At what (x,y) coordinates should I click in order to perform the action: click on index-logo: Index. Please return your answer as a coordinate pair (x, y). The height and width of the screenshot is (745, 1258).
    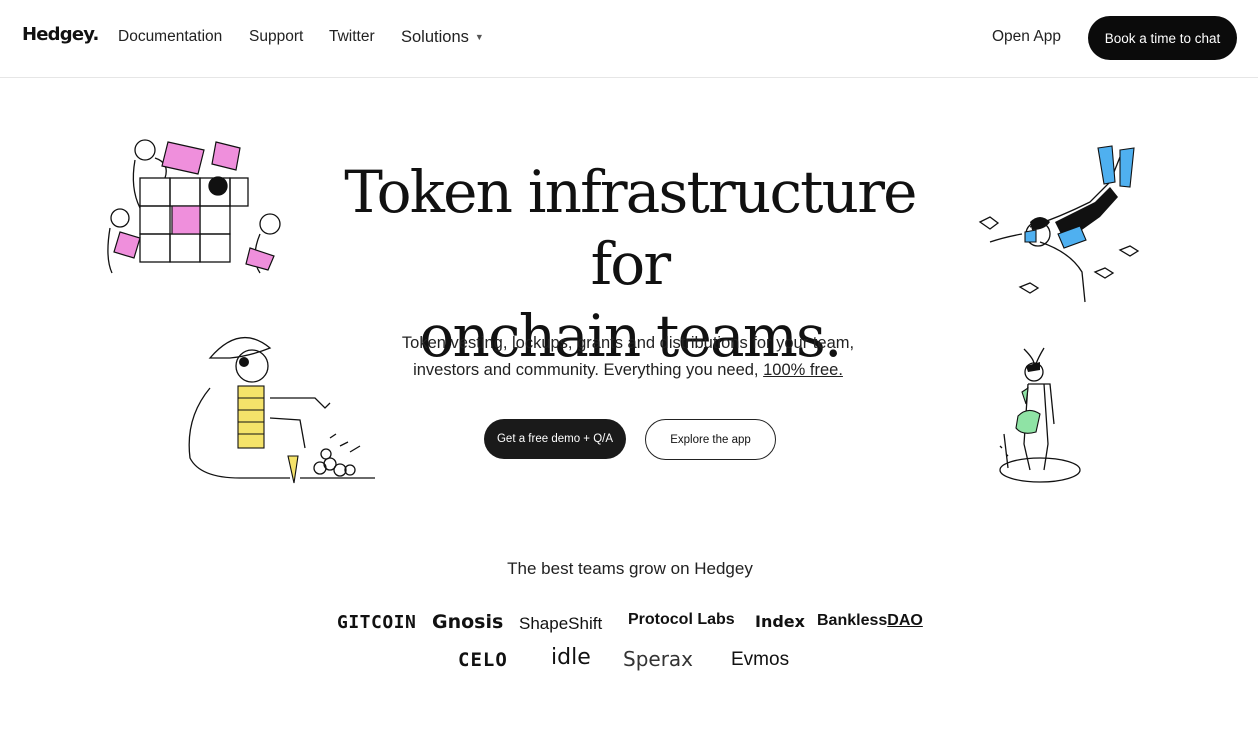
    Looking at the image, I should click on (780, 621).